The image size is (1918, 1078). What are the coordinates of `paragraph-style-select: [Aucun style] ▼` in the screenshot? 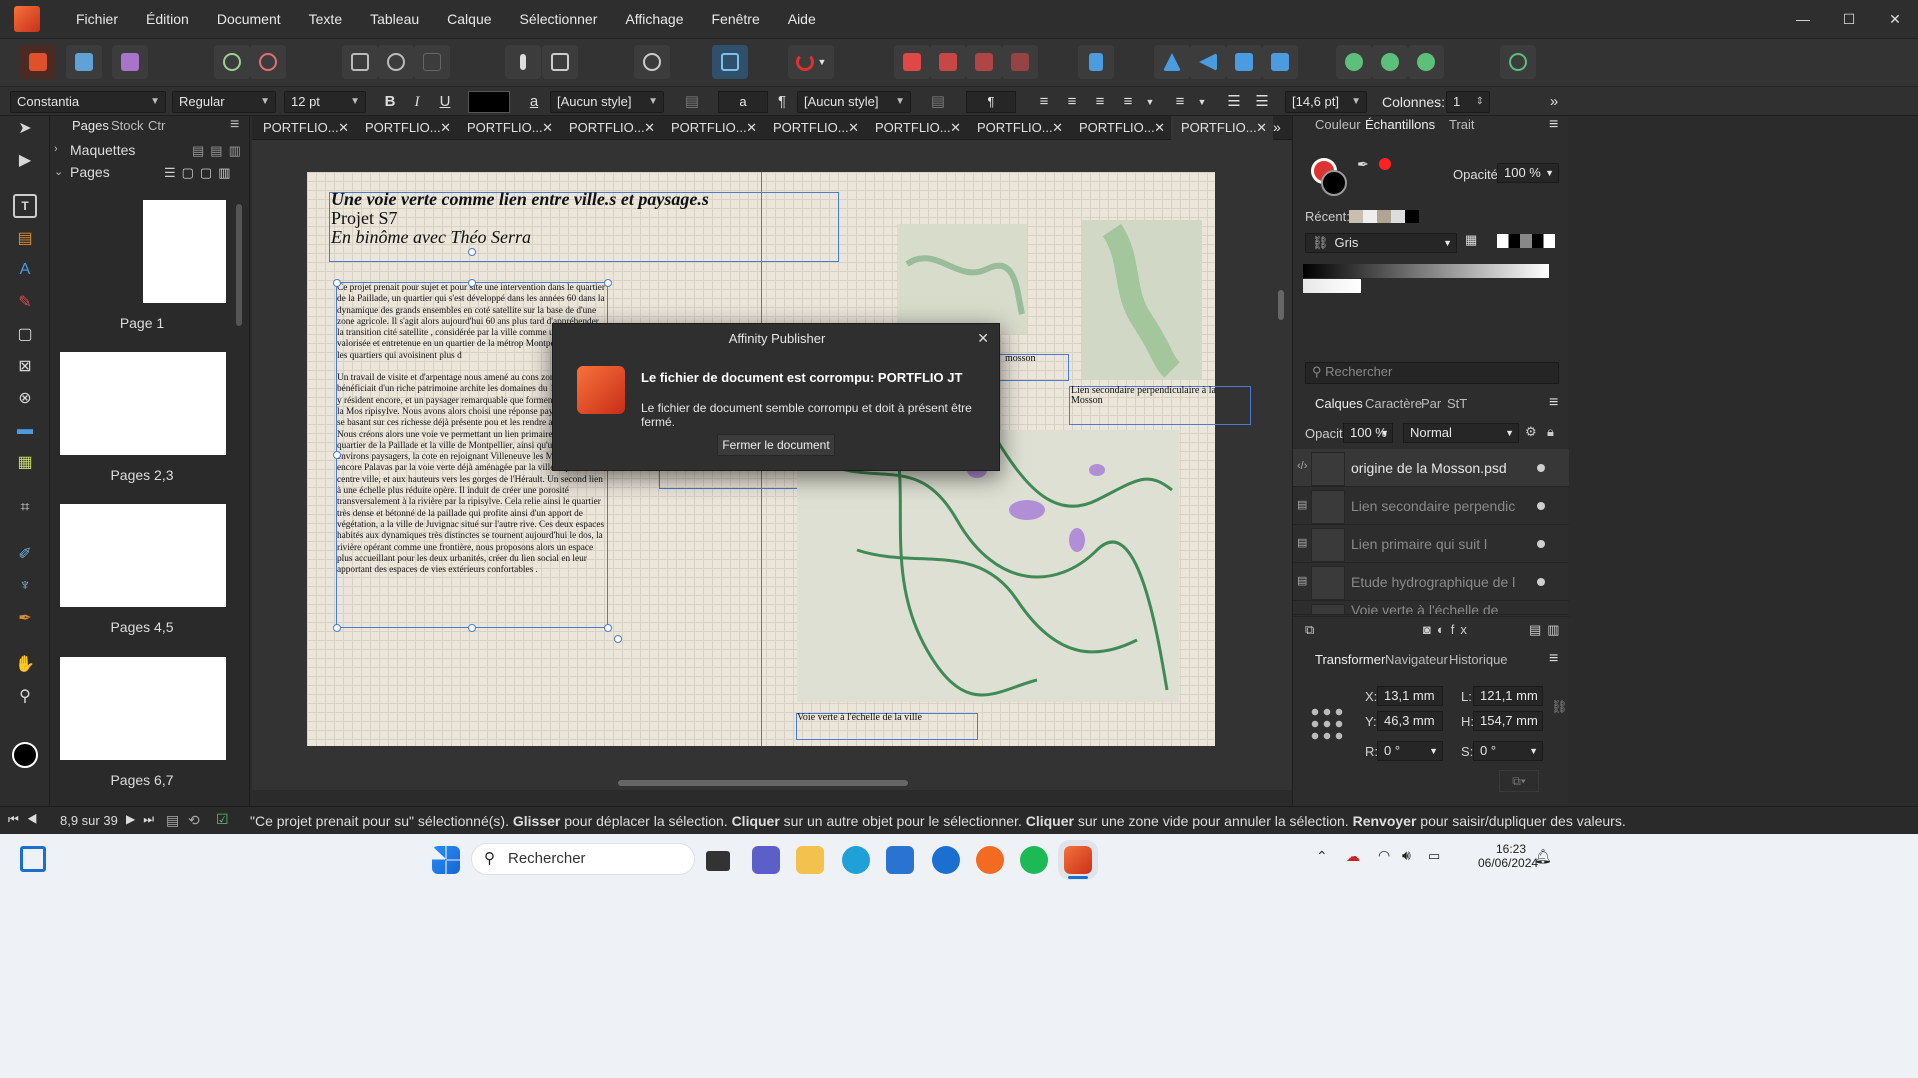 It's located at (854, 102).